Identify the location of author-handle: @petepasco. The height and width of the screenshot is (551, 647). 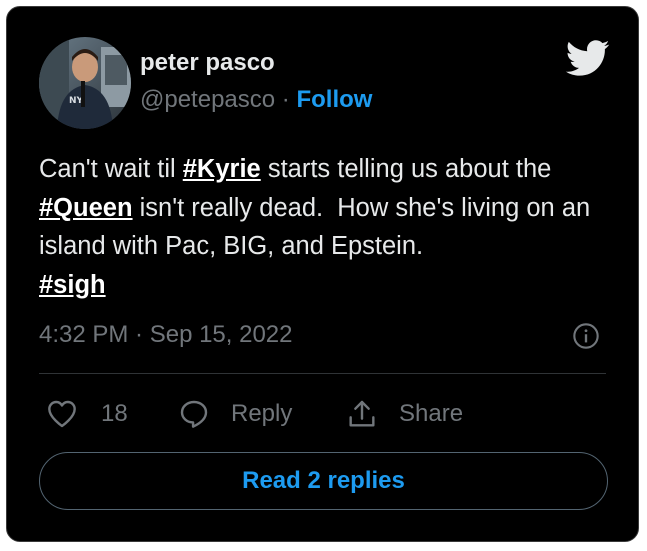
(207, 99).